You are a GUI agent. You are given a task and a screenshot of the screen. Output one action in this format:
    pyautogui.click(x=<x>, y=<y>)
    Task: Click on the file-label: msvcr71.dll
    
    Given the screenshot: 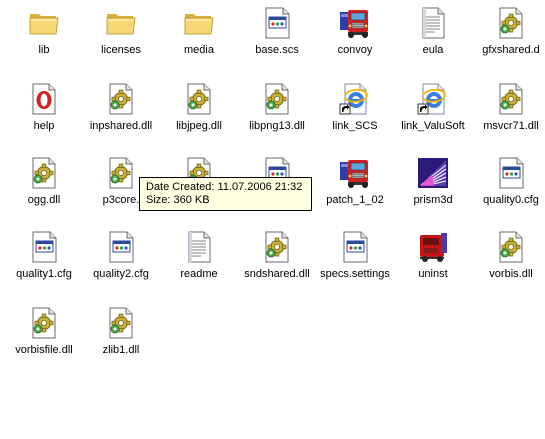 What is the action you would take?
    pyautogui.click(x=511, y=126)
    